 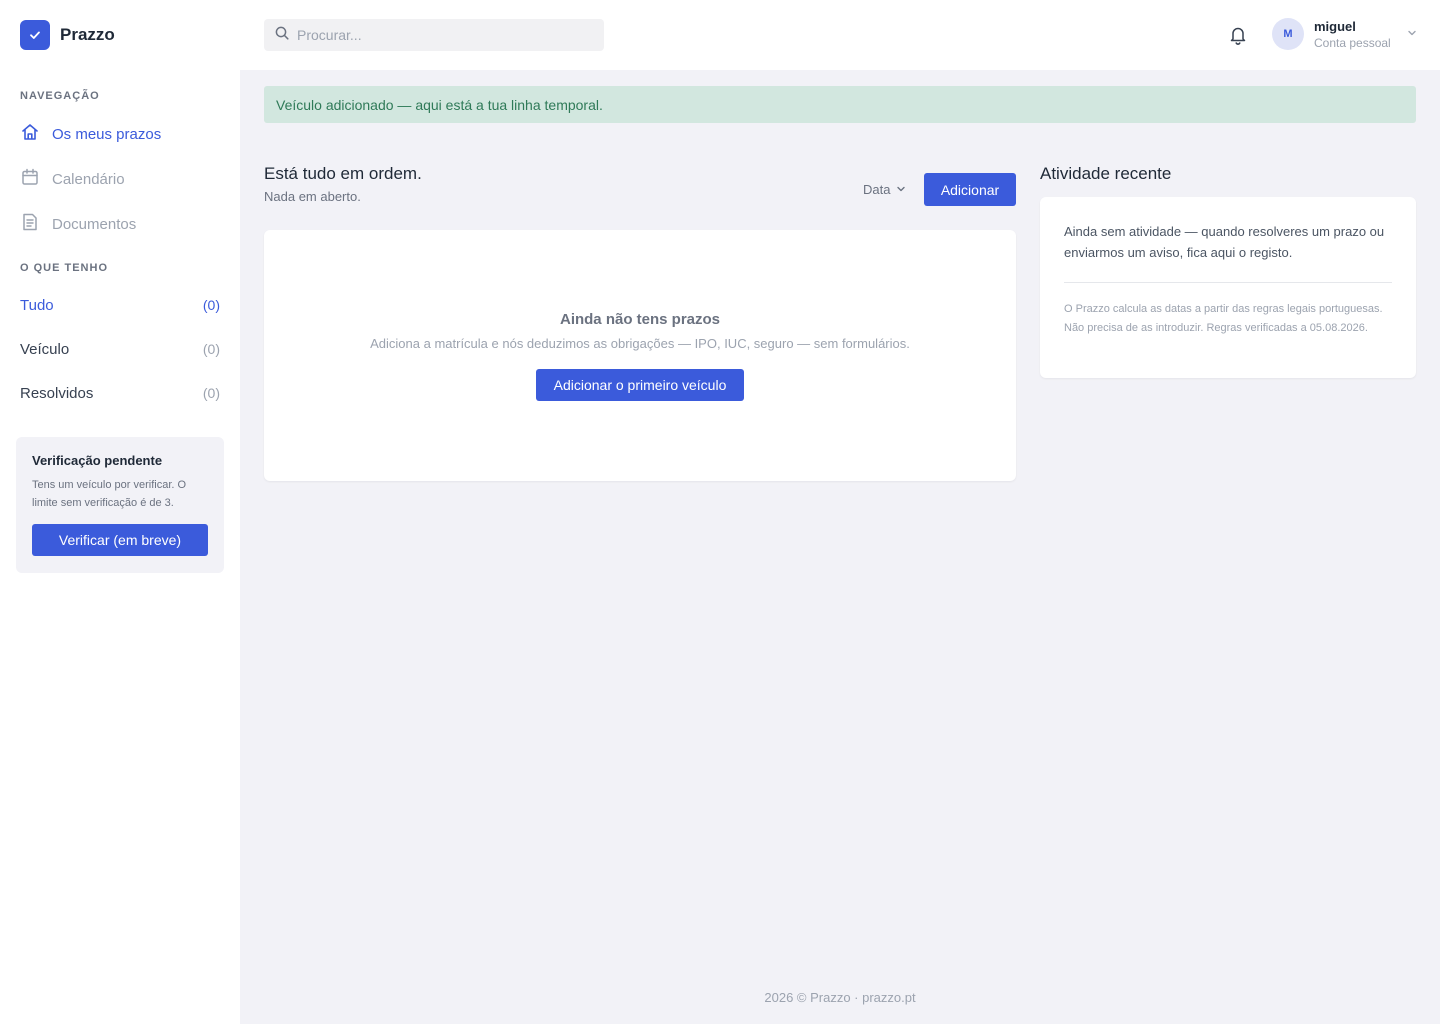 I want to click on add-first-vehicle-button: Adicionar o primeiro veículo, so click(x=640, y=385).